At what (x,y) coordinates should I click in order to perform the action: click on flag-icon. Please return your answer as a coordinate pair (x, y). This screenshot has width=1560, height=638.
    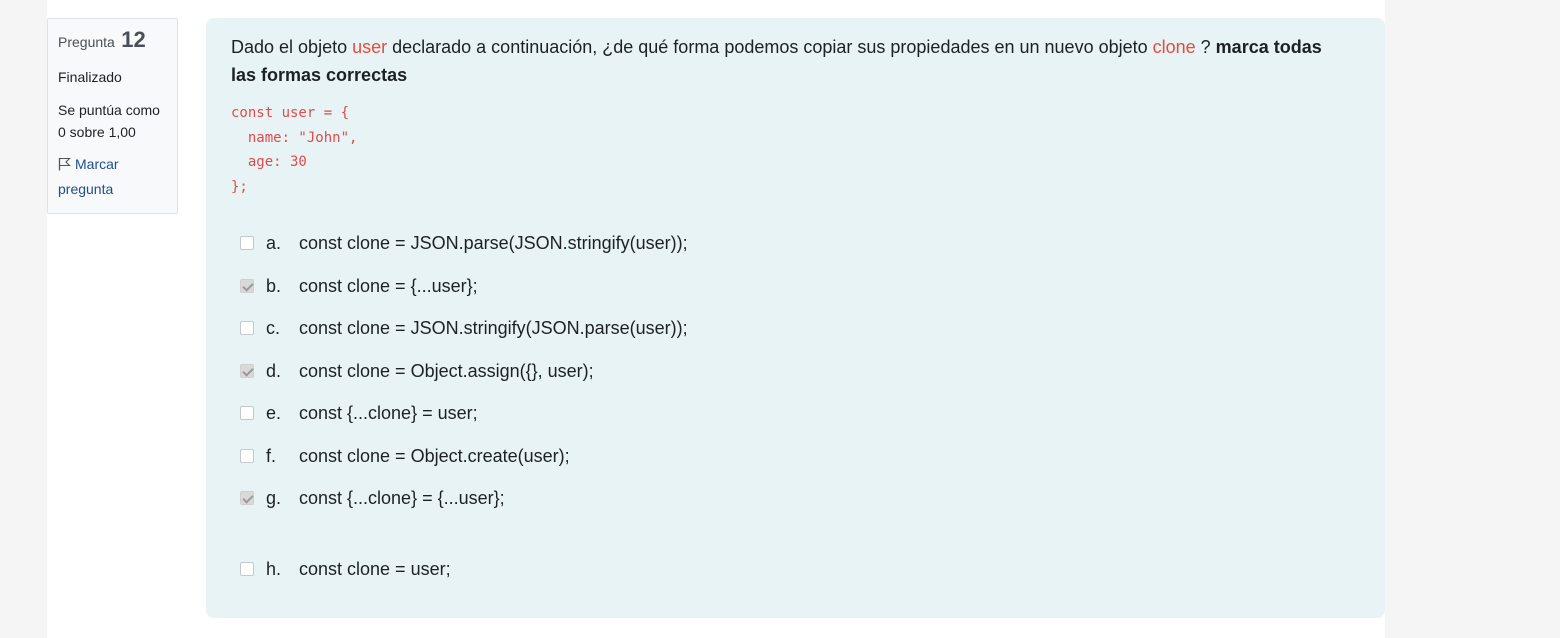
    Looking at the image, I should click on (64, 166).